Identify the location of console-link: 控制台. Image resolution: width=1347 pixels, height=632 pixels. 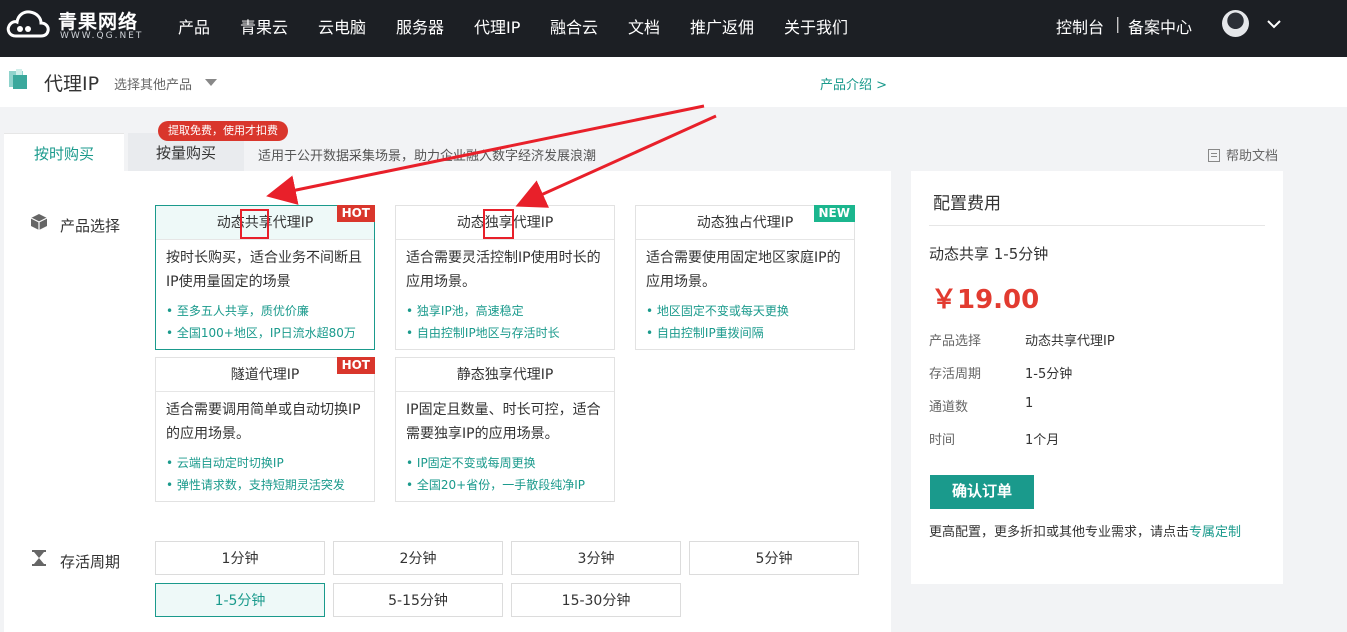
(1080, 26).